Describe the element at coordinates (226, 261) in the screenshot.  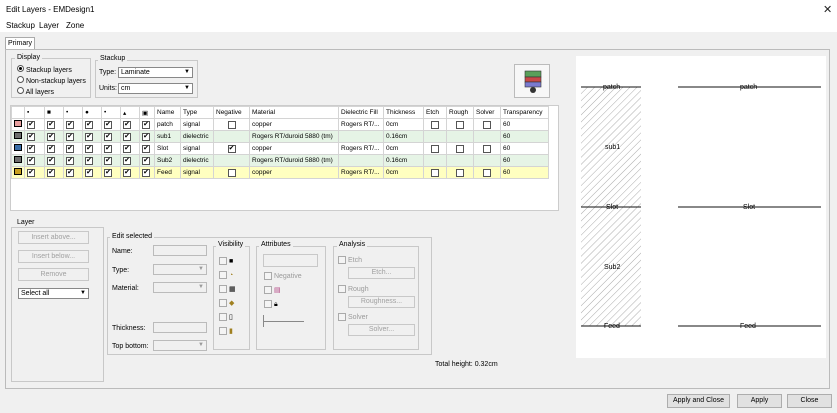
I see `visibility-checkbox-1: ■` at that location.